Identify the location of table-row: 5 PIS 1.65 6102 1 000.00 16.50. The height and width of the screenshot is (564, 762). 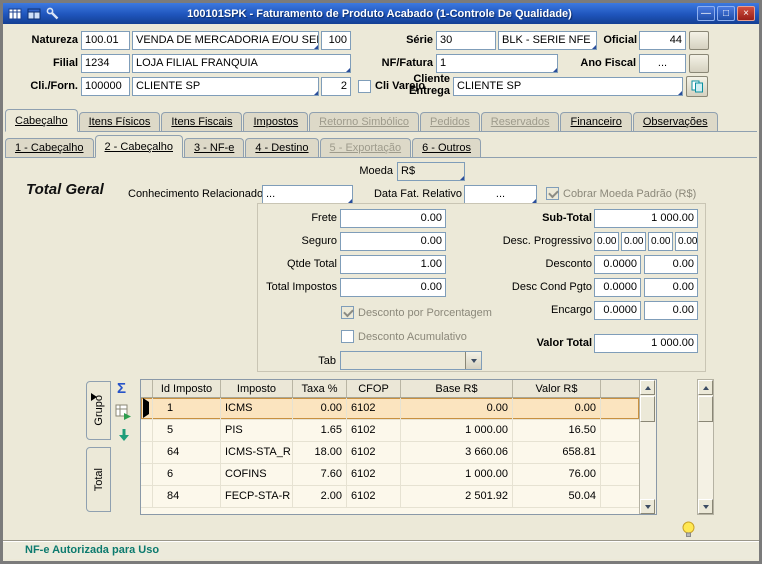
(390, 431).